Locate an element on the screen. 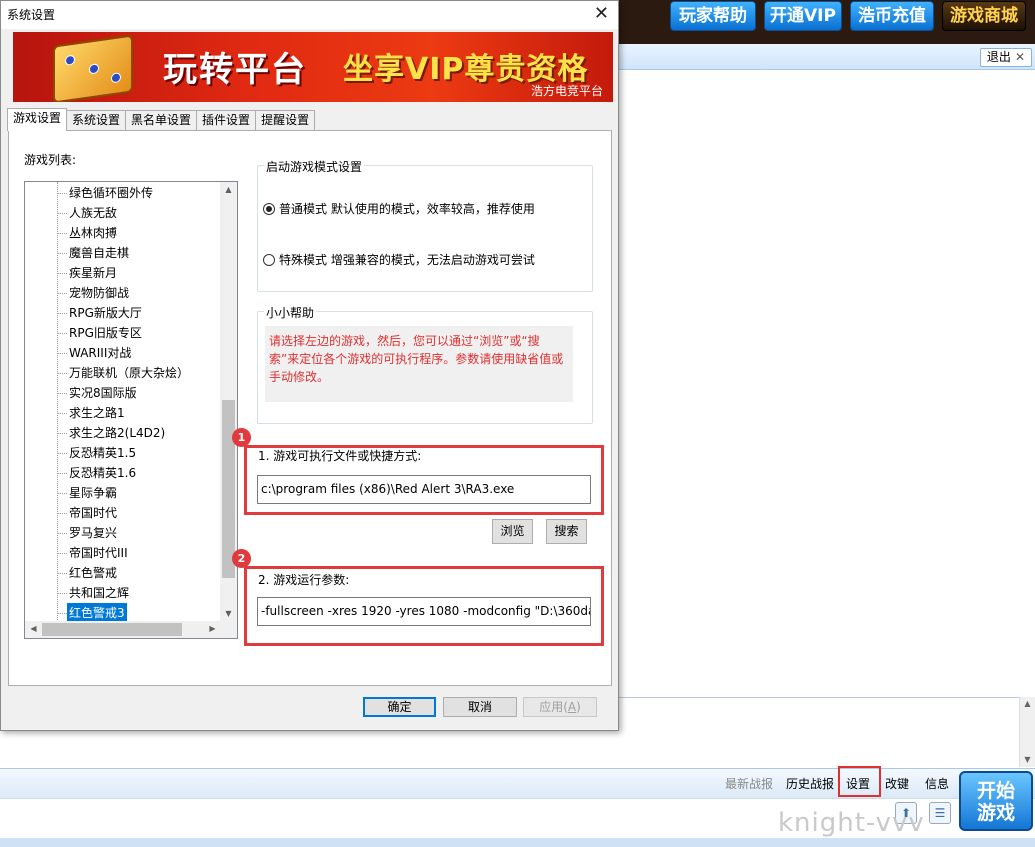 This screenshot has height=847, width=1035. app-toolbar: 退出 ✕ is located at coordinates (826, 57).